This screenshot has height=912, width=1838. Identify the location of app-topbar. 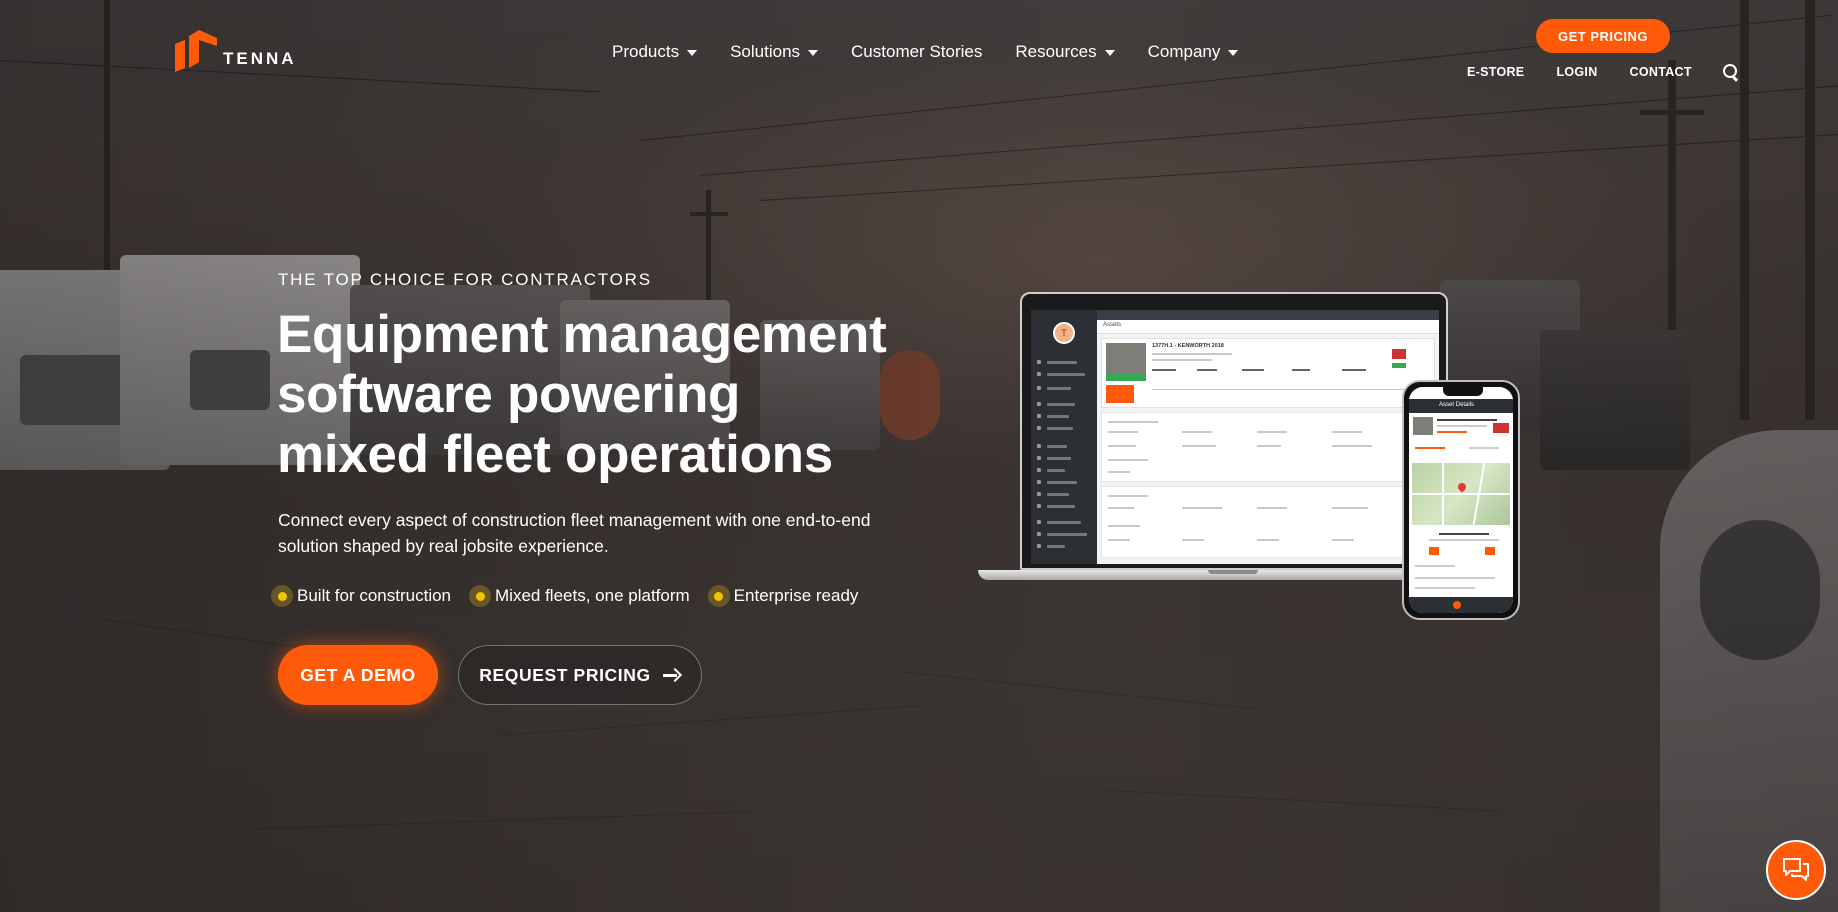
(1268, 315).